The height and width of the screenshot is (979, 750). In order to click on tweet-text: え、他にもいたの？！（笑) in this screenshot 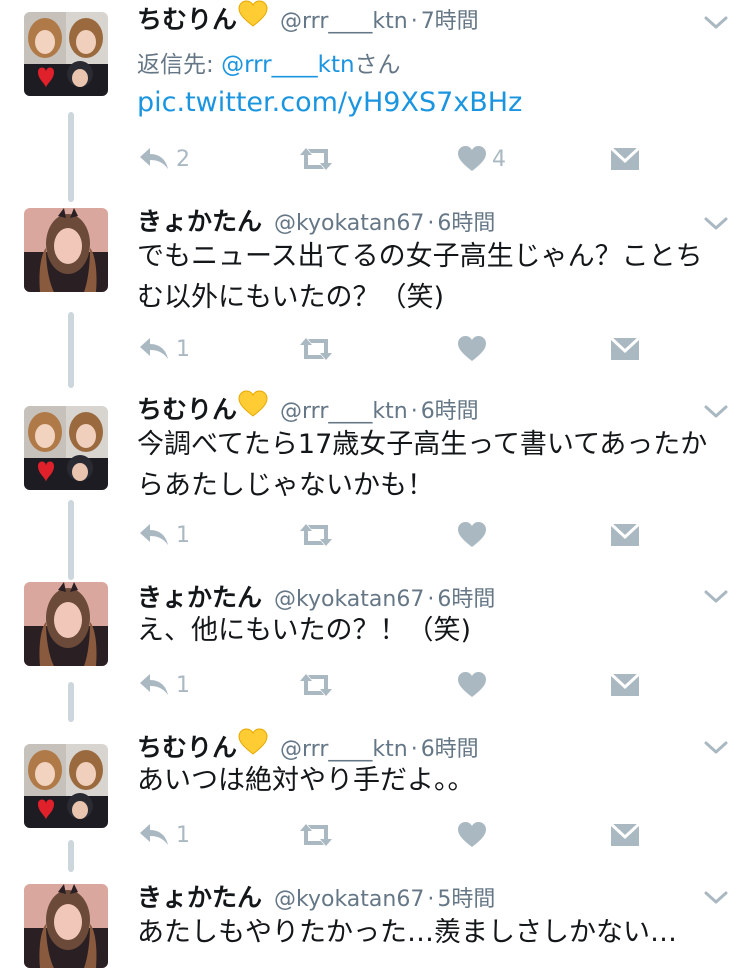, I will do `click(304, 630)`.